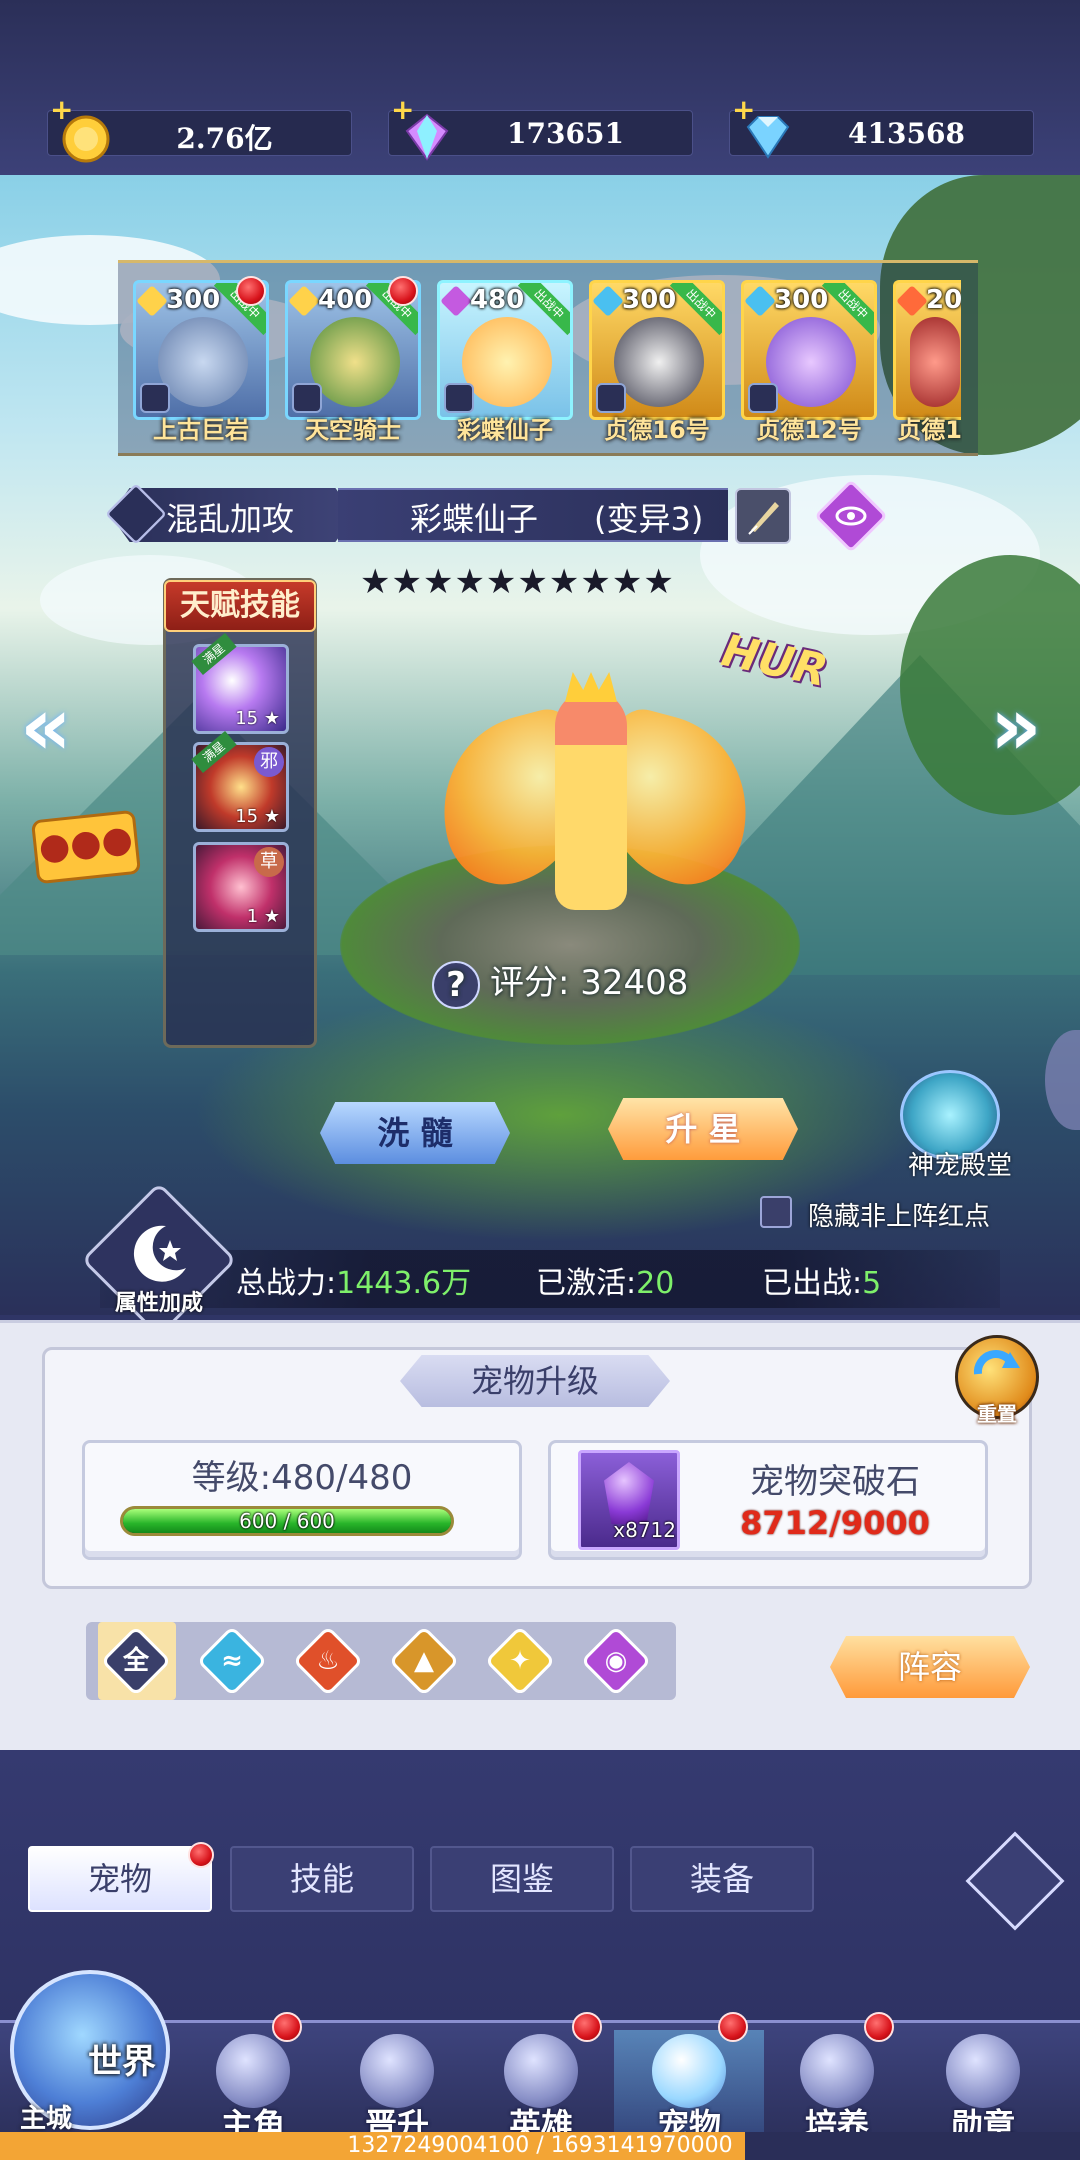 Image resolution: width=1080 pixels, height=2160 pixels. I want to click on hide-red-dot-label: 隐藏非上阵红点, so click(899, 1217).